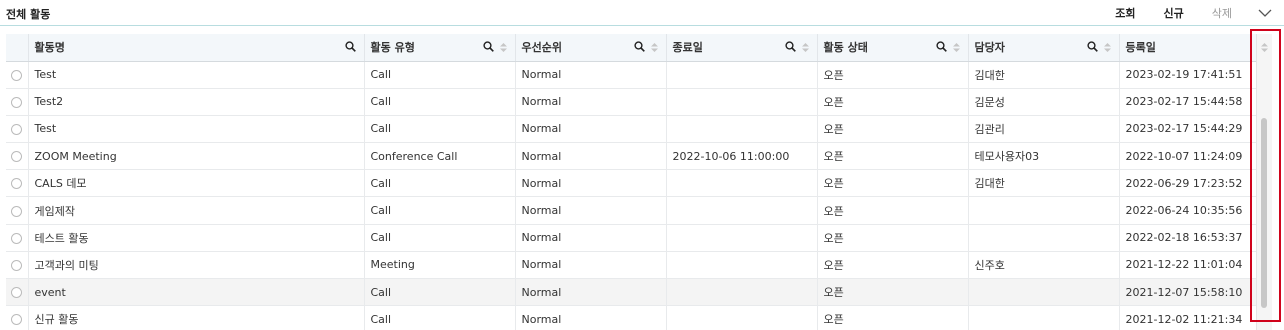 This screenshot has height=330, width=1284. Describe the element at coordinates (49, 48) in the screenshot. I see `column-header-label: 활동명` at that location.